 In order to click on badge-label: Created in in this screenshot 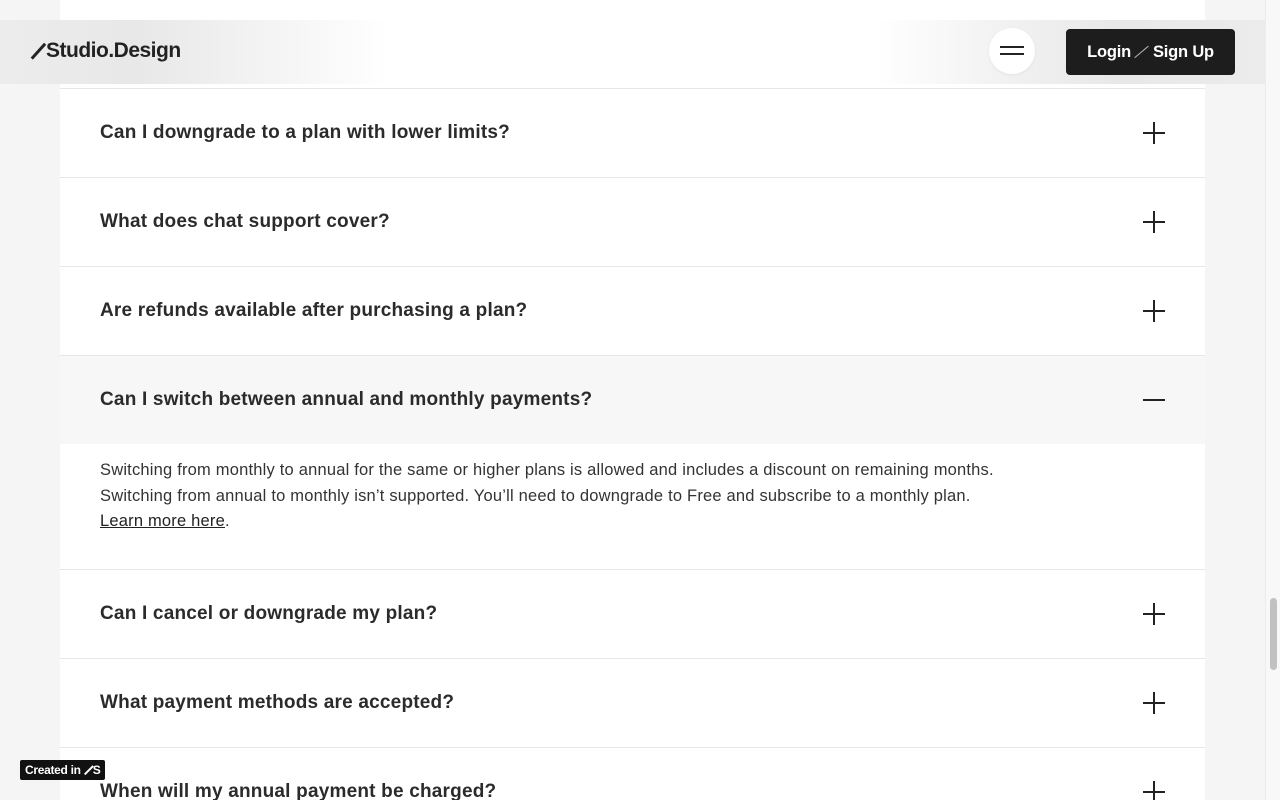, I will do `click(53, 770)`.